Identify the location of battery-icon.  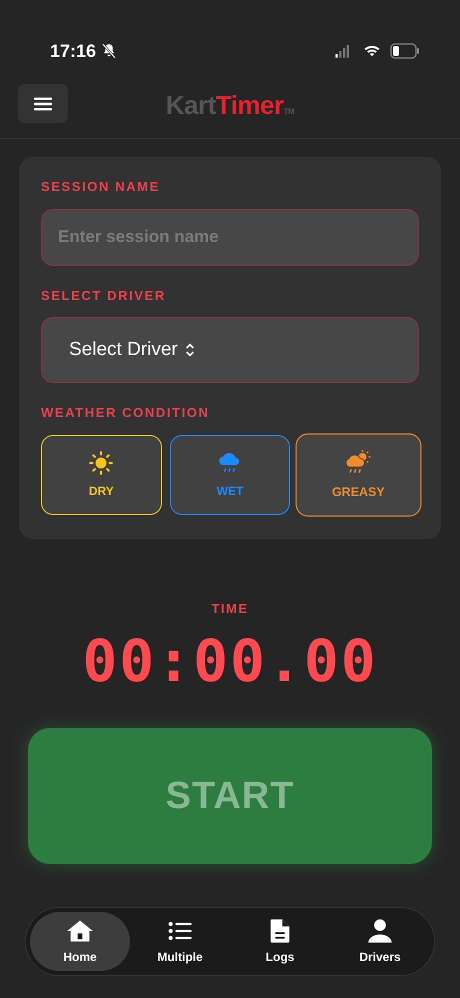
(405, 51).